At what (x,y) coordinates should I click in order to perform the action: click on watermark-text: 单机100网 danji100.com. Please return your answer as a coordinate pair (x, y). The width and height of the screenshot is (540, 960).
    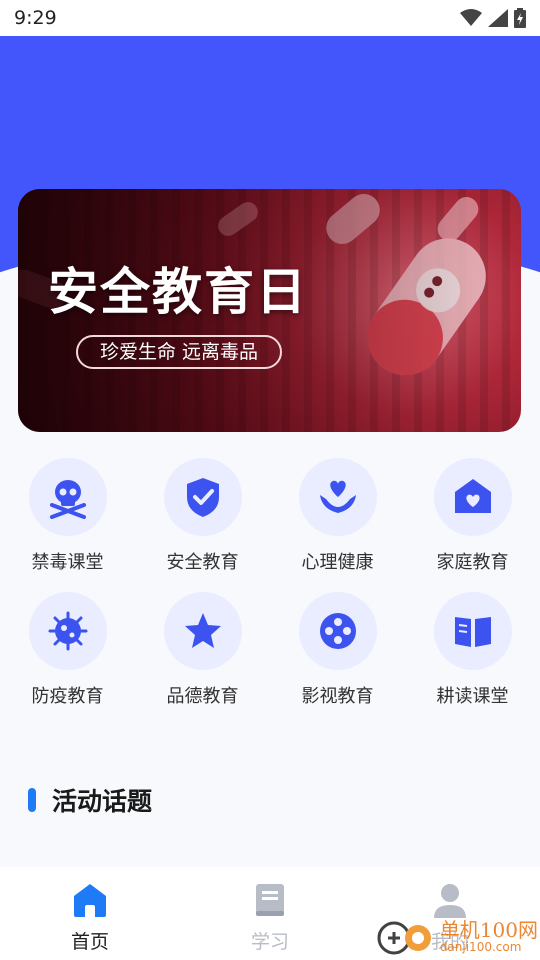
    Looking at the image, I should click on (489, 937).